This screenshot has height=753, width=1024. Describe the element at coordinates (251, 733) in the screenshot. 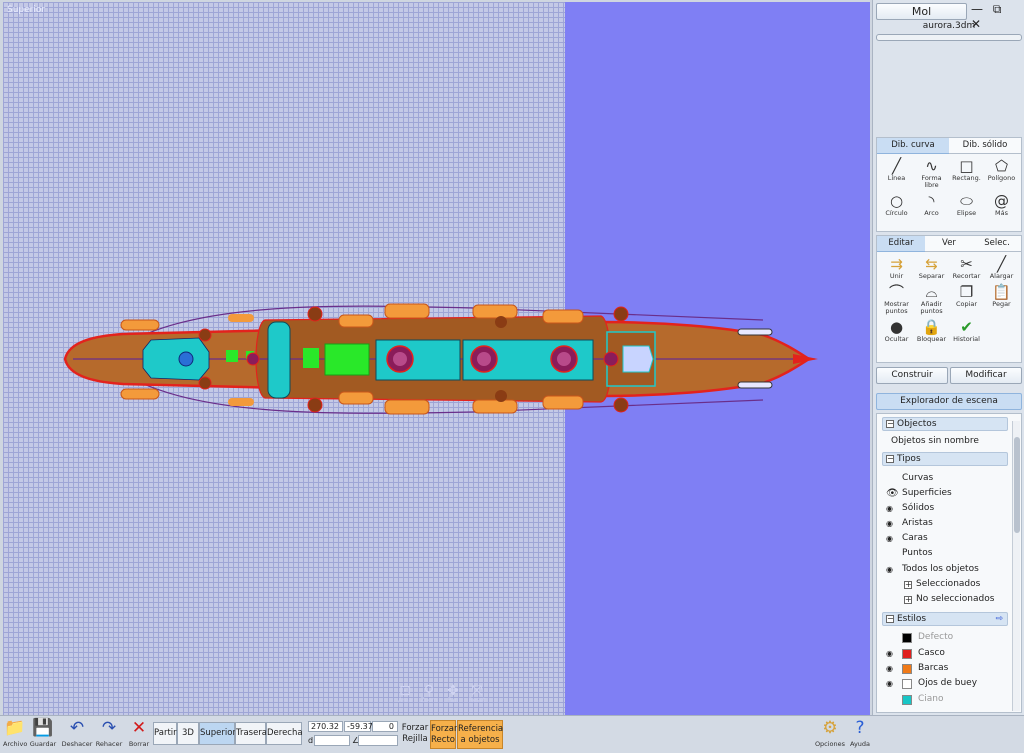

I see `view-back-button: Trasera` at that location.